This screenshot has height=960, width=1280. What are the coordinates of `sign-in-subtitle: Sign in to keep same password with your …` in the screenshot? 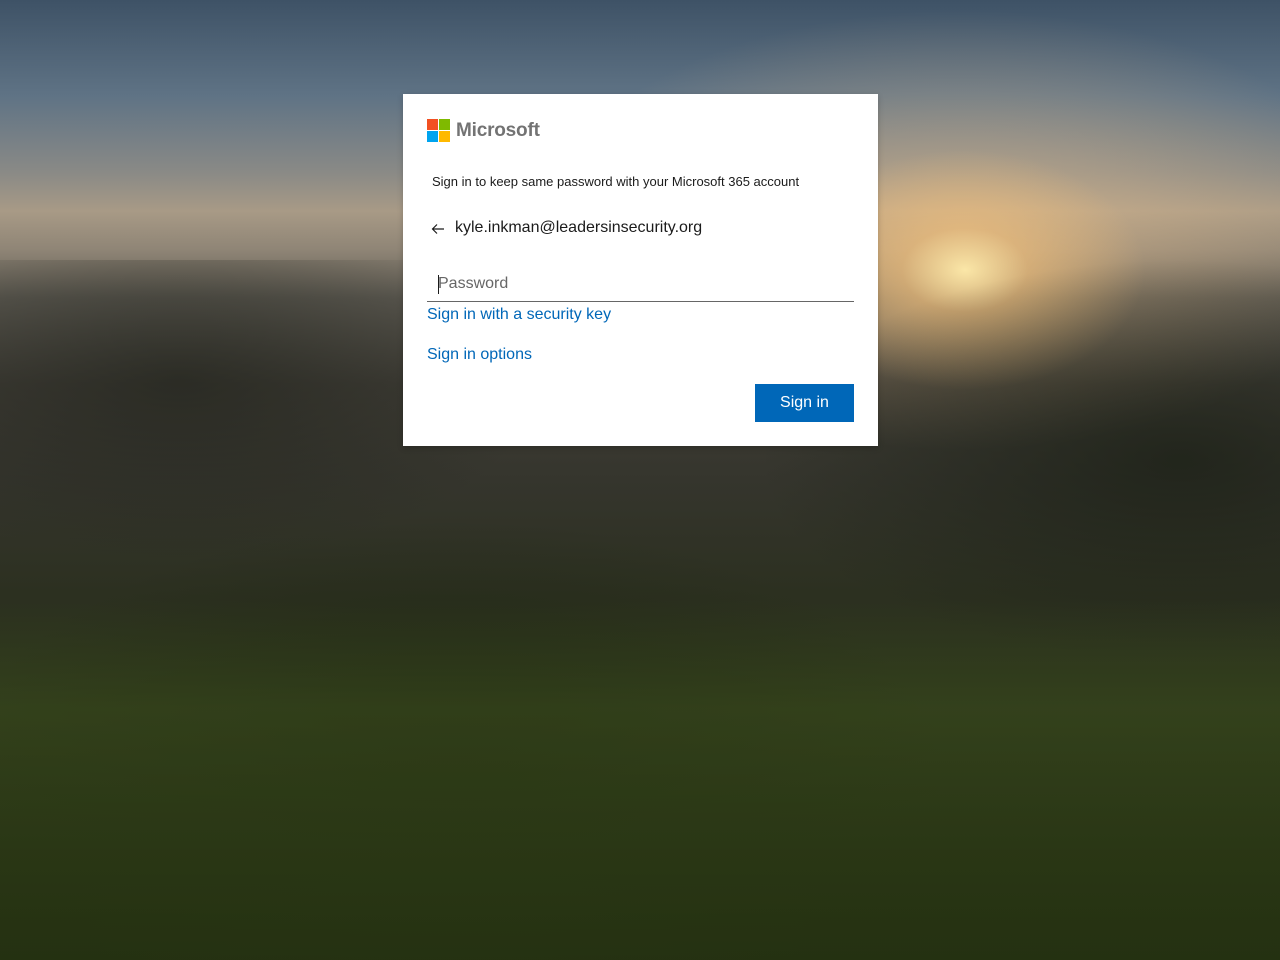 It's located at (616, 181).